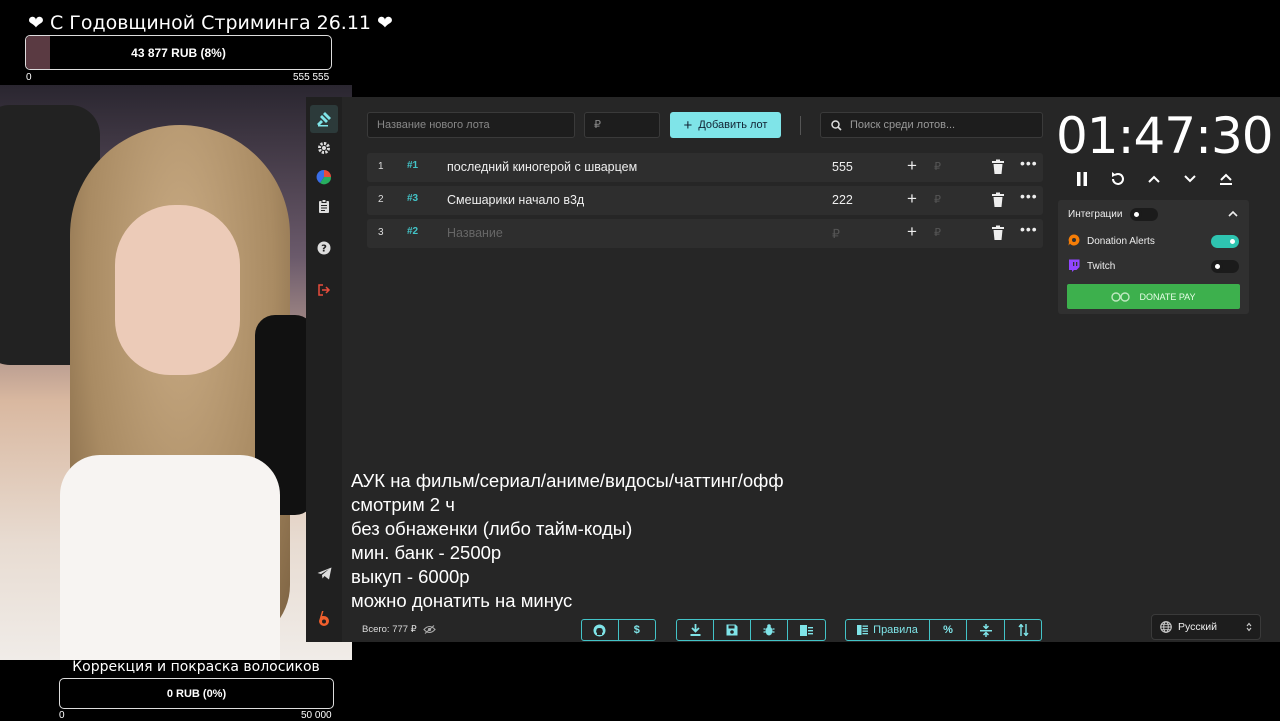 The image size is (1280, 721). What do you see at coordinates (863, 630) in the screenshot?
I see `rules-icon` at bounding box center [863, 630].